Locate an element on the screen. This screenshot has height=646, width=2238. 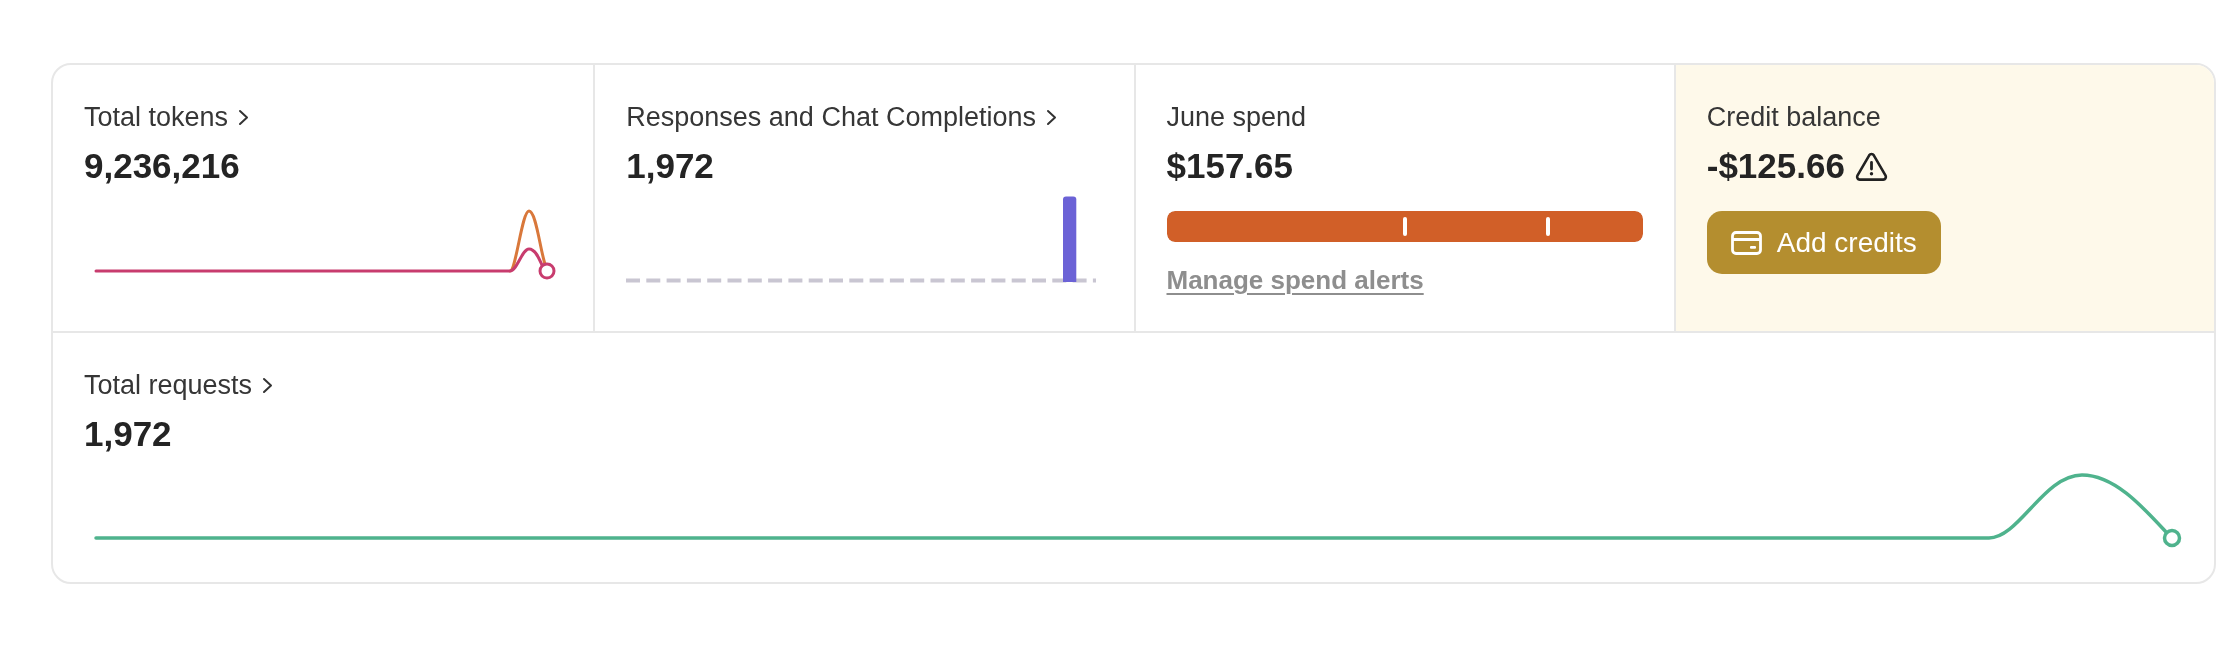
metric-title-link: Total requests is located at coordinates (179, 385).